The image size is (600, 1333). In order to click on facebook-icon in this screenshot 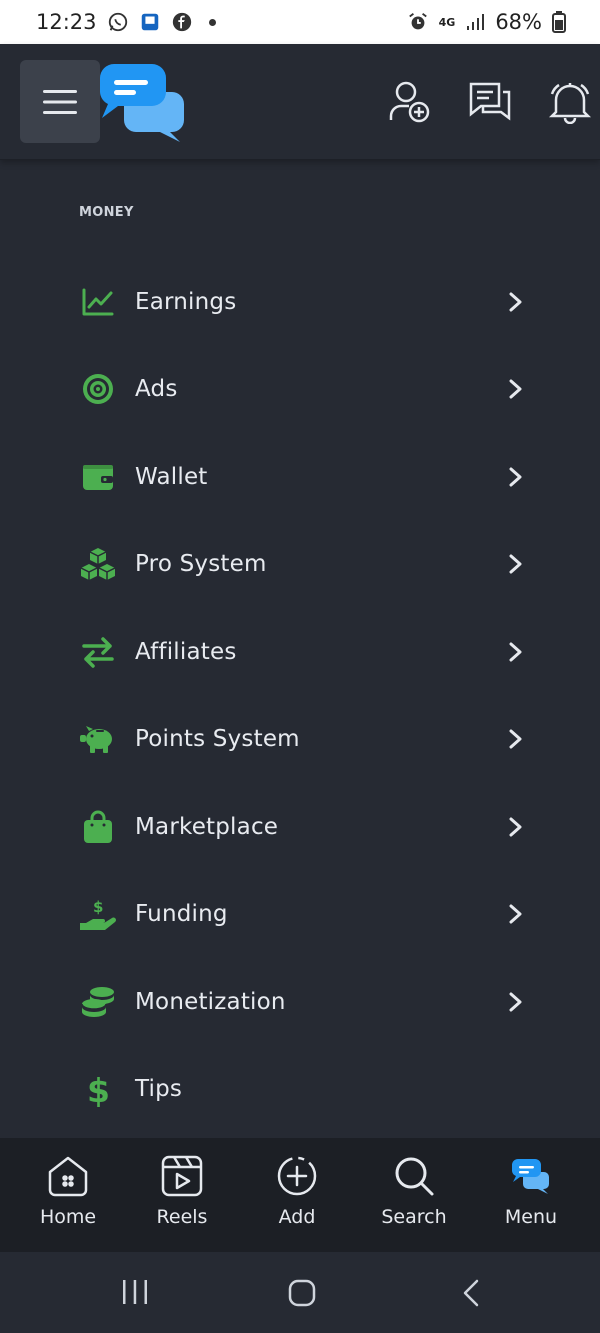, I will do `click(182, 22)`.